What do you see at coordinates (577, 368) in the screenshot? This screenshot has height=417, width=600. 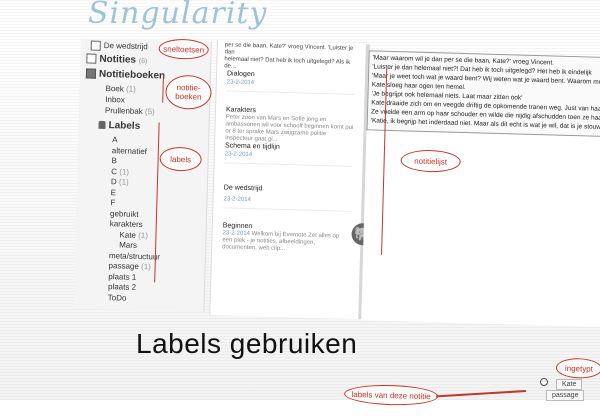 I see `annotation-input: ingetypt` at bounding box center [577, 368].